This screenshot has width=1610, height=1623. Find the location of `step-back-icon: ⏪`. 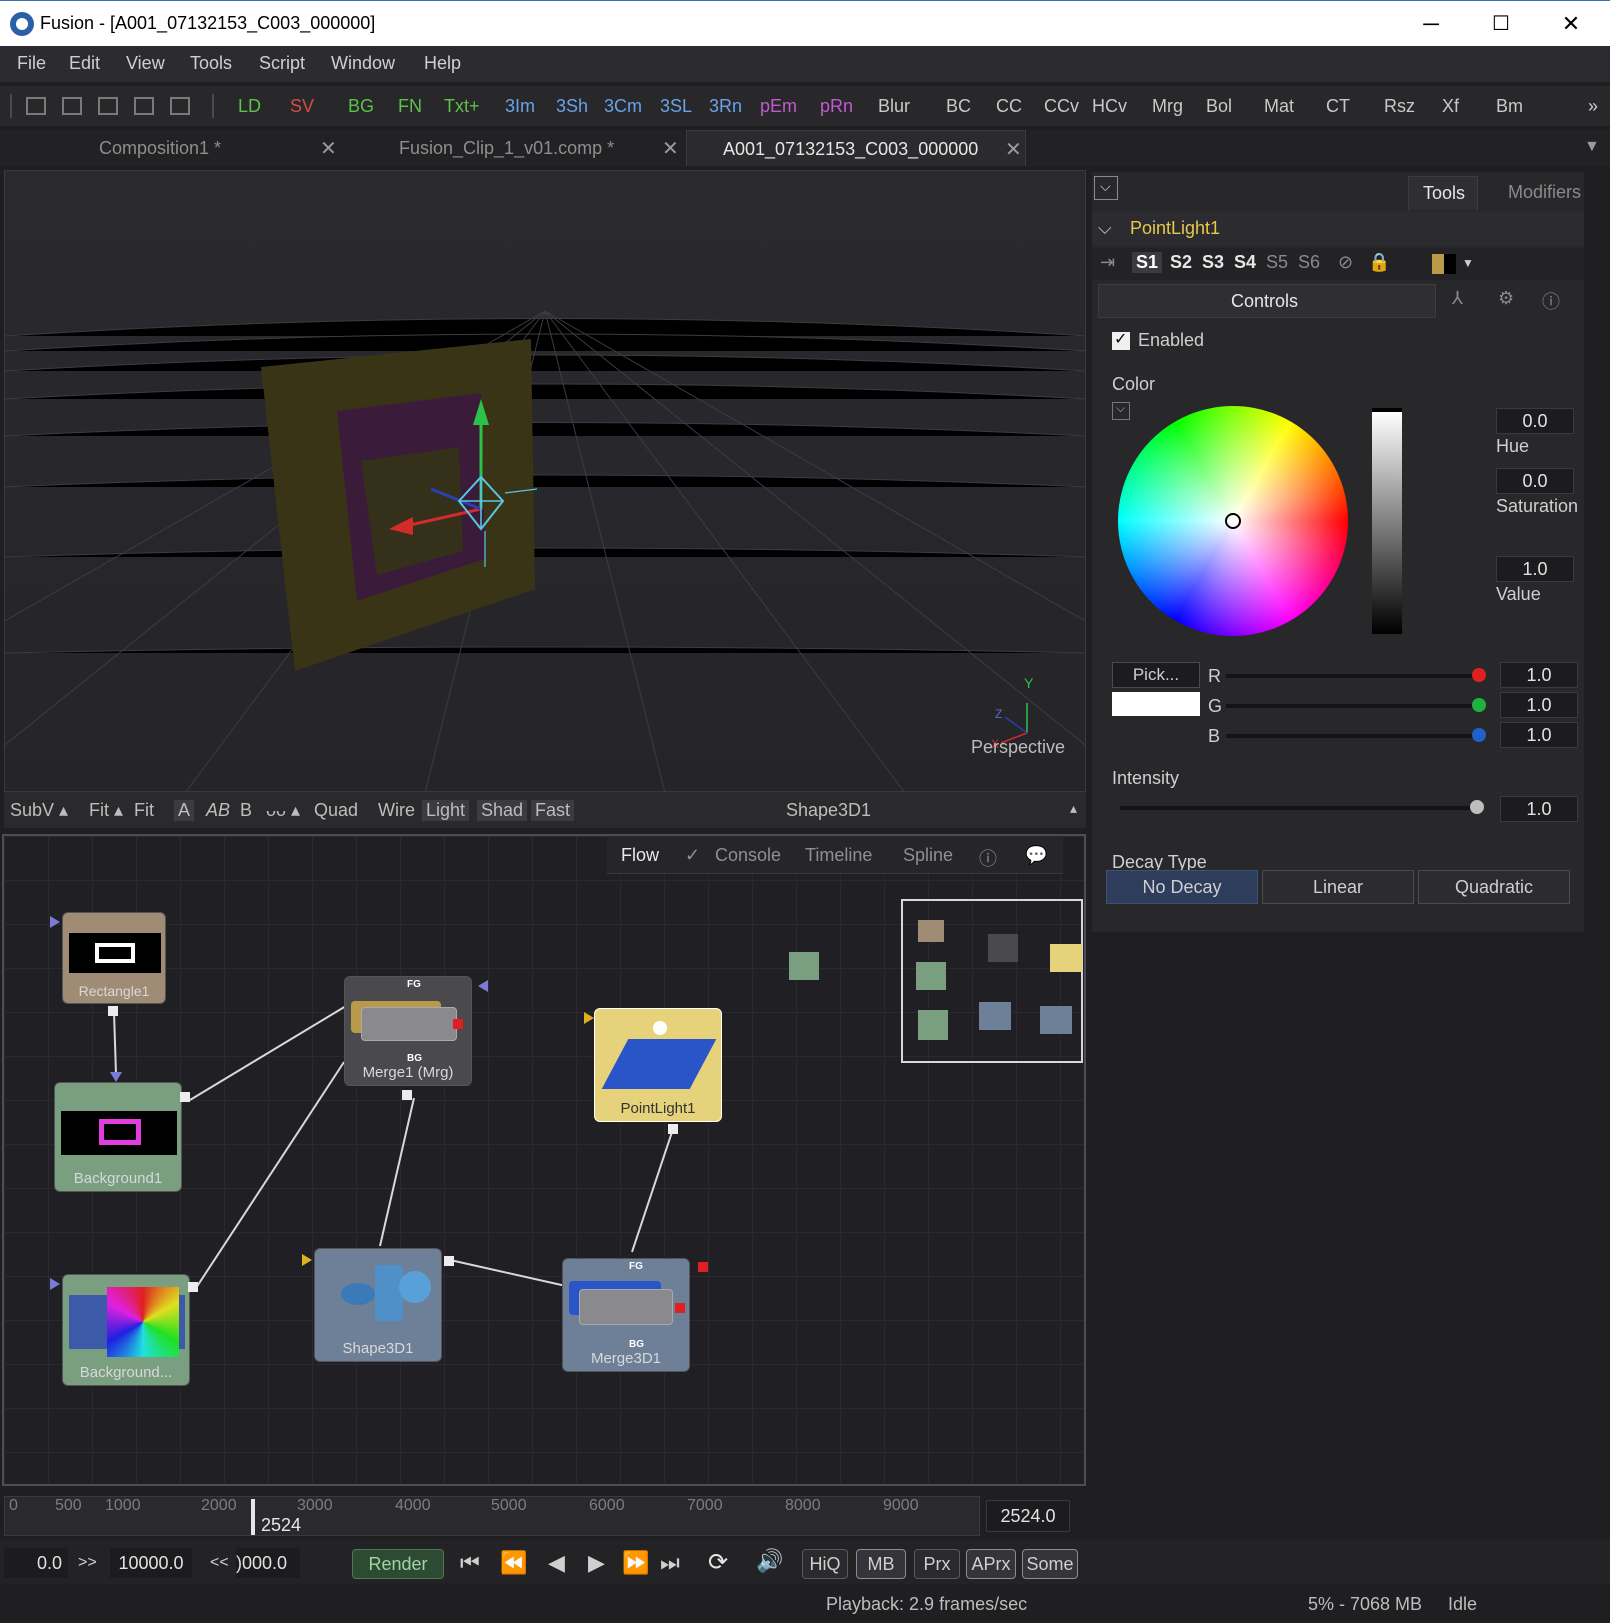

step-back-icon: ⏪ is located at coordinates (513, 1563).